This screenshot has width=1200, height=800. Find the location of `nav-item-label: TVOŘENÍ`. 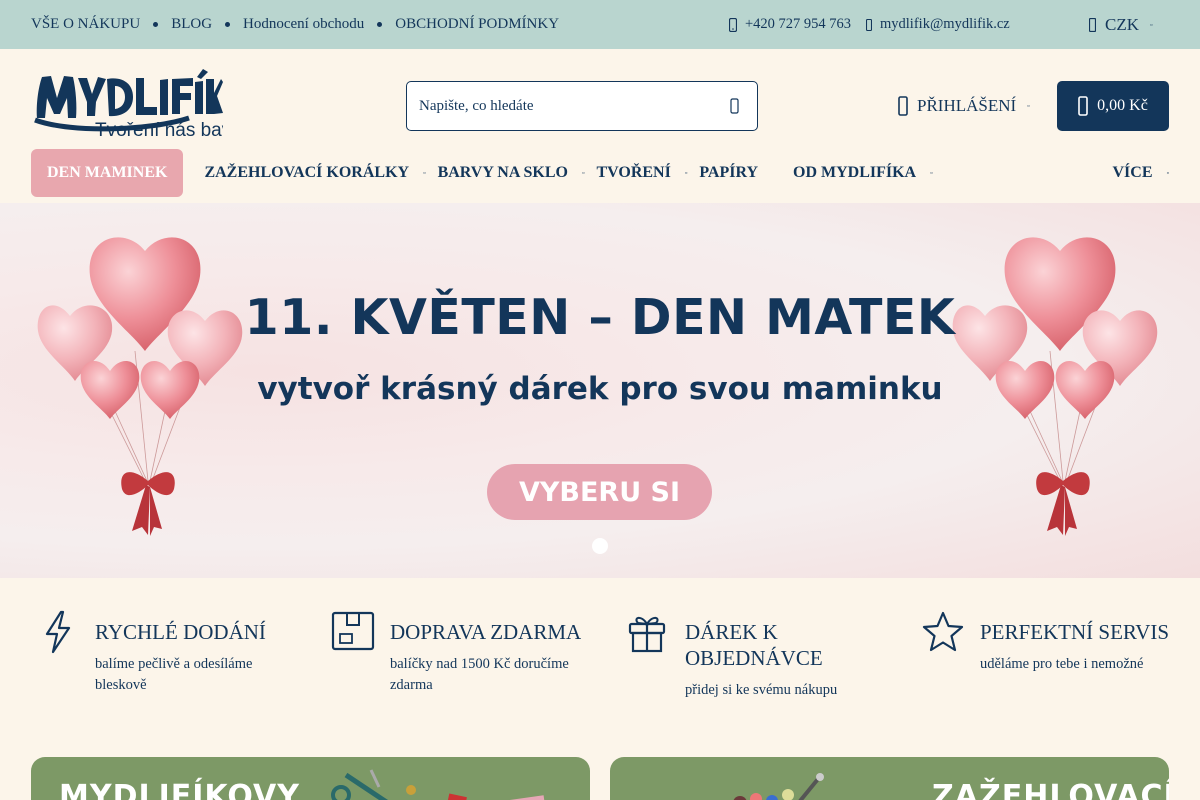

nav-item-label: TVOŘENÍ is located at coordinates (633, 172).